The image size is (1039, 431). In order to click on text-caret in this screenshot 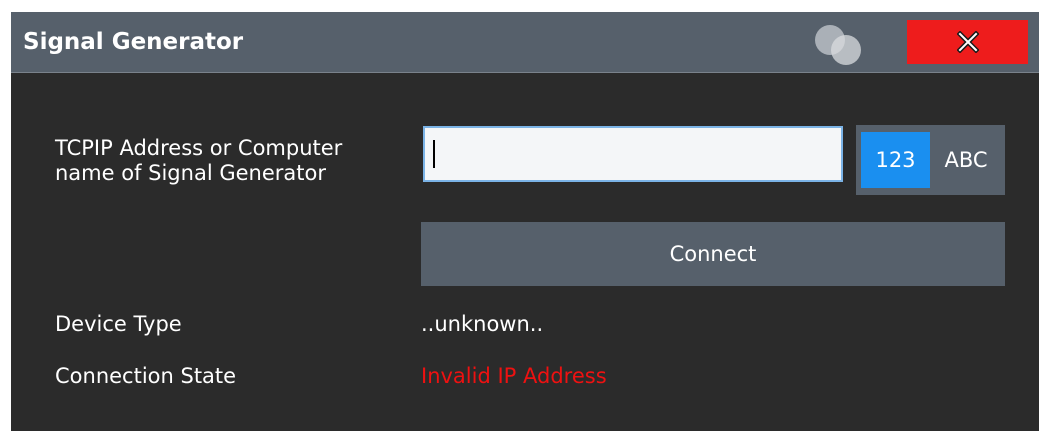, I will do `click(434, 154)`.